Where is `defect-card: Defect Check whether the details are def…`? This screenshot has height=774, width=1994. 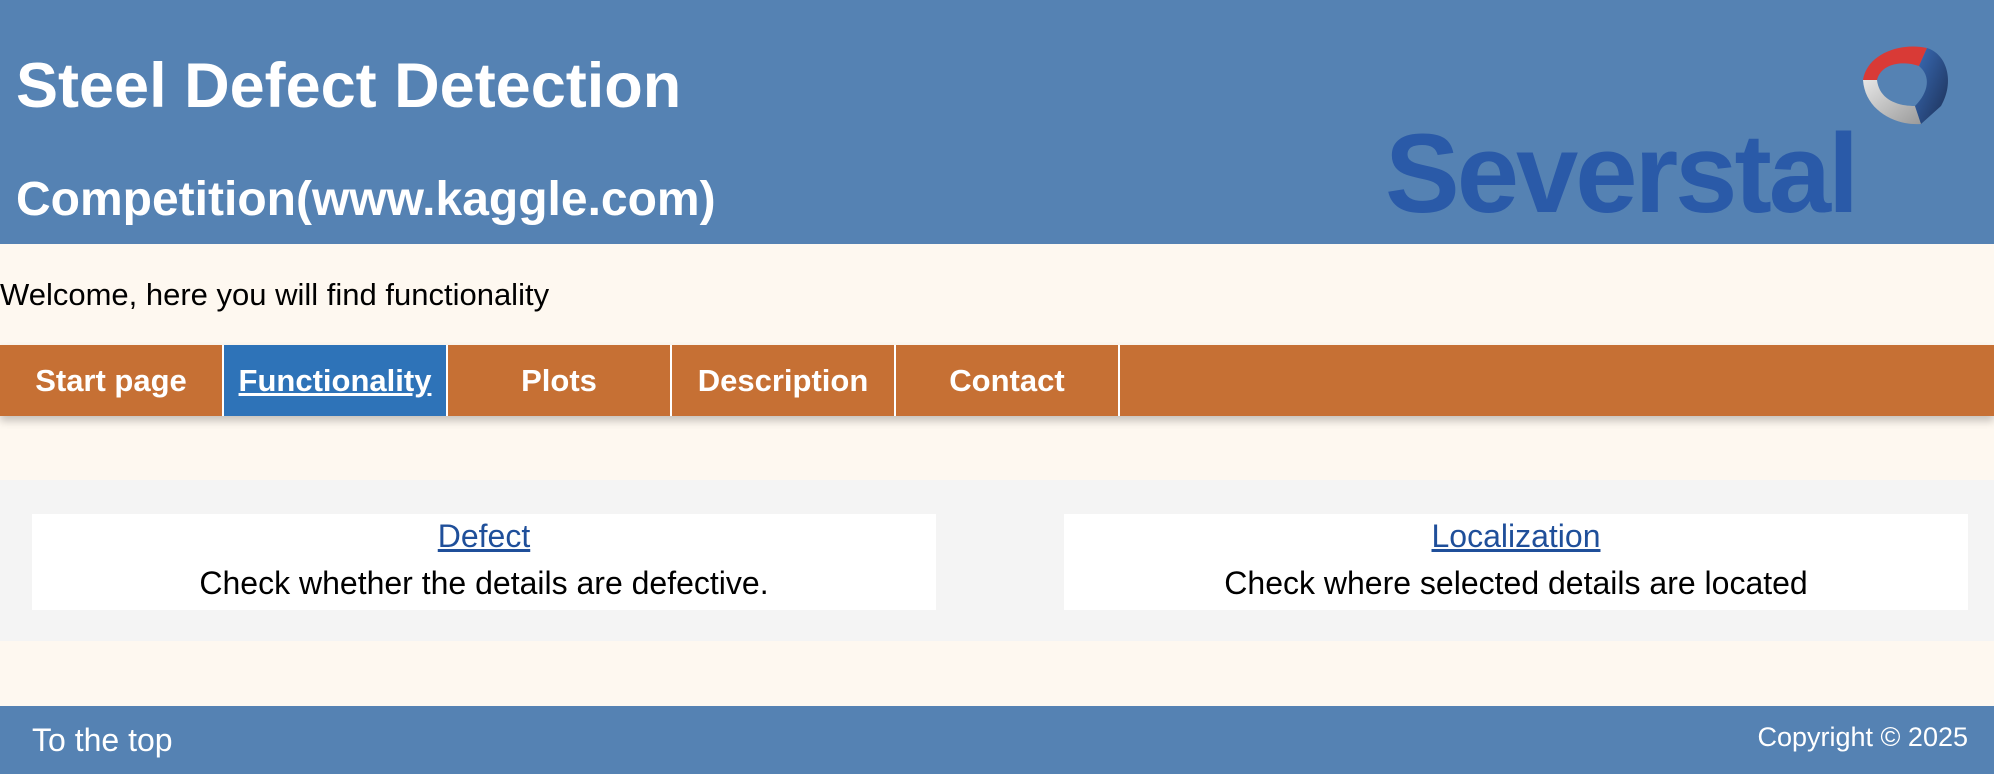
defect-card: Defect Check whether the details are def… is located at coordinates (484, 562).